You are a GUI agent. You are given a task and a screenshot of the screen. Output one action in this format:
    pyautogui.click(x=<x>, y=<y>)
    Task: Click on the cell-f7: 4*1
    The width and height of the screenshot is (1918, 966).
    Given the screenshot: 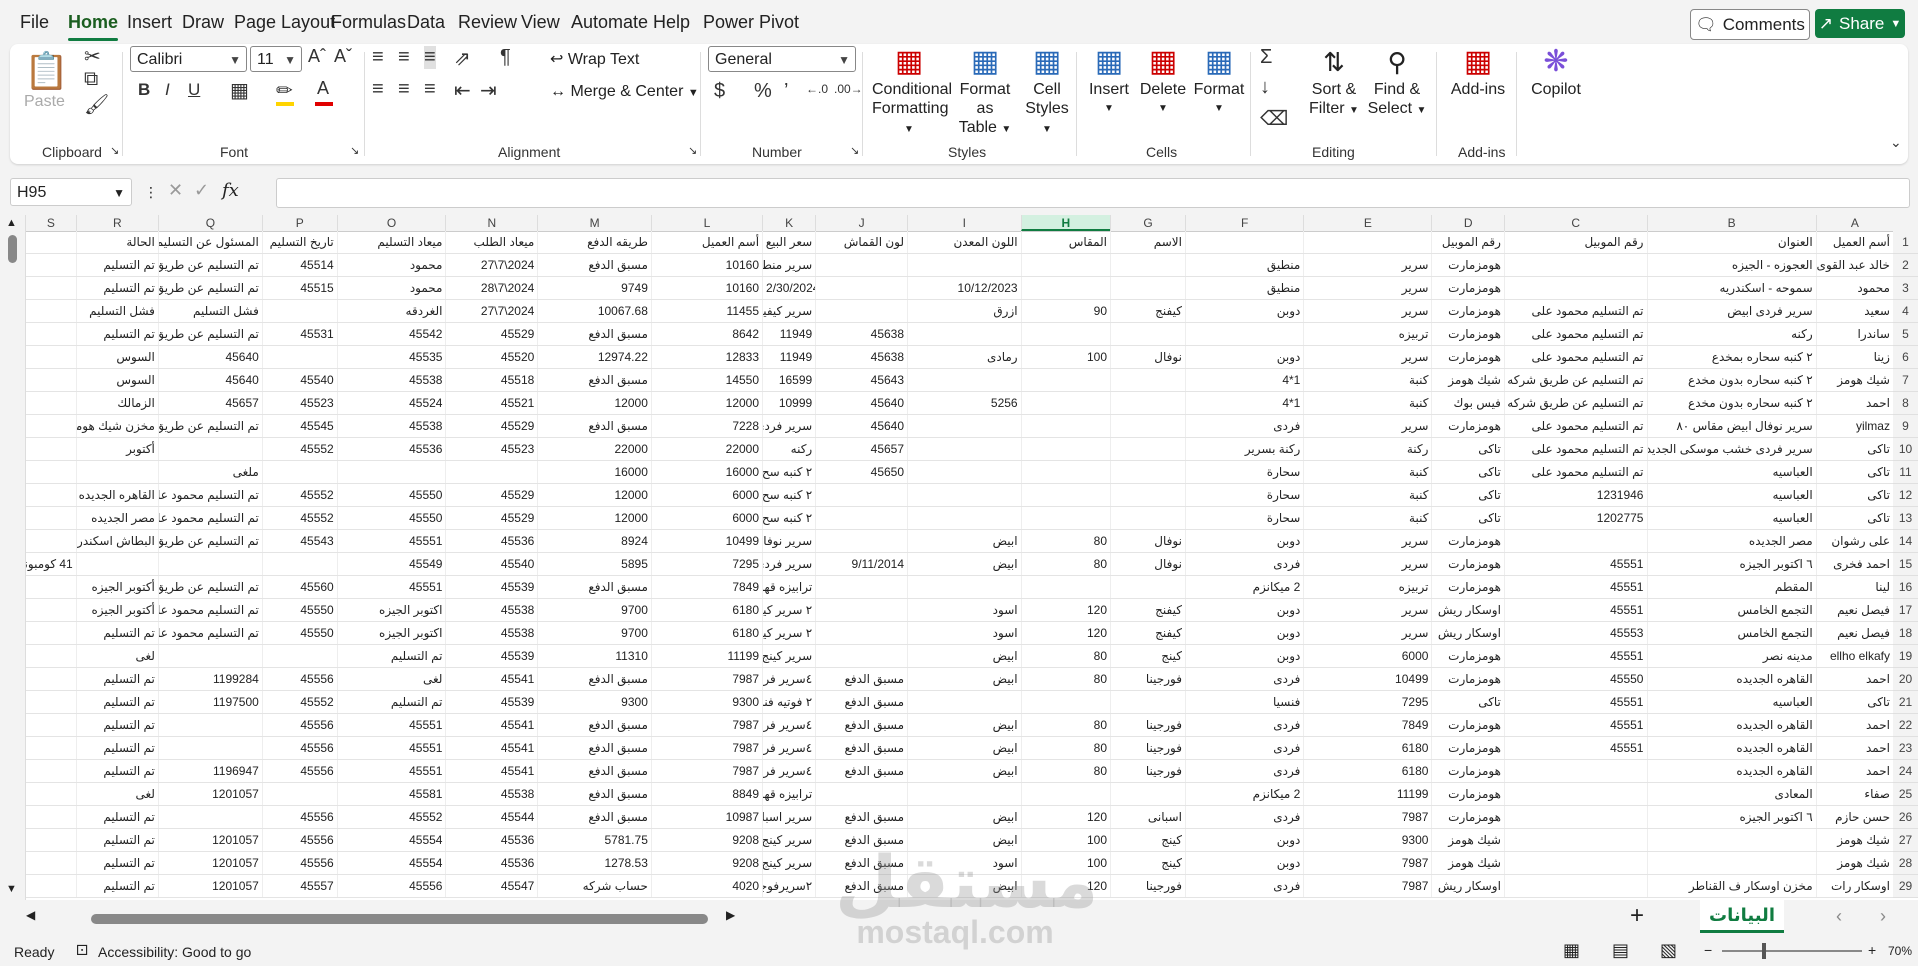 What is the action you would take?
    pyautogui.click(x=1243, y=380)
    